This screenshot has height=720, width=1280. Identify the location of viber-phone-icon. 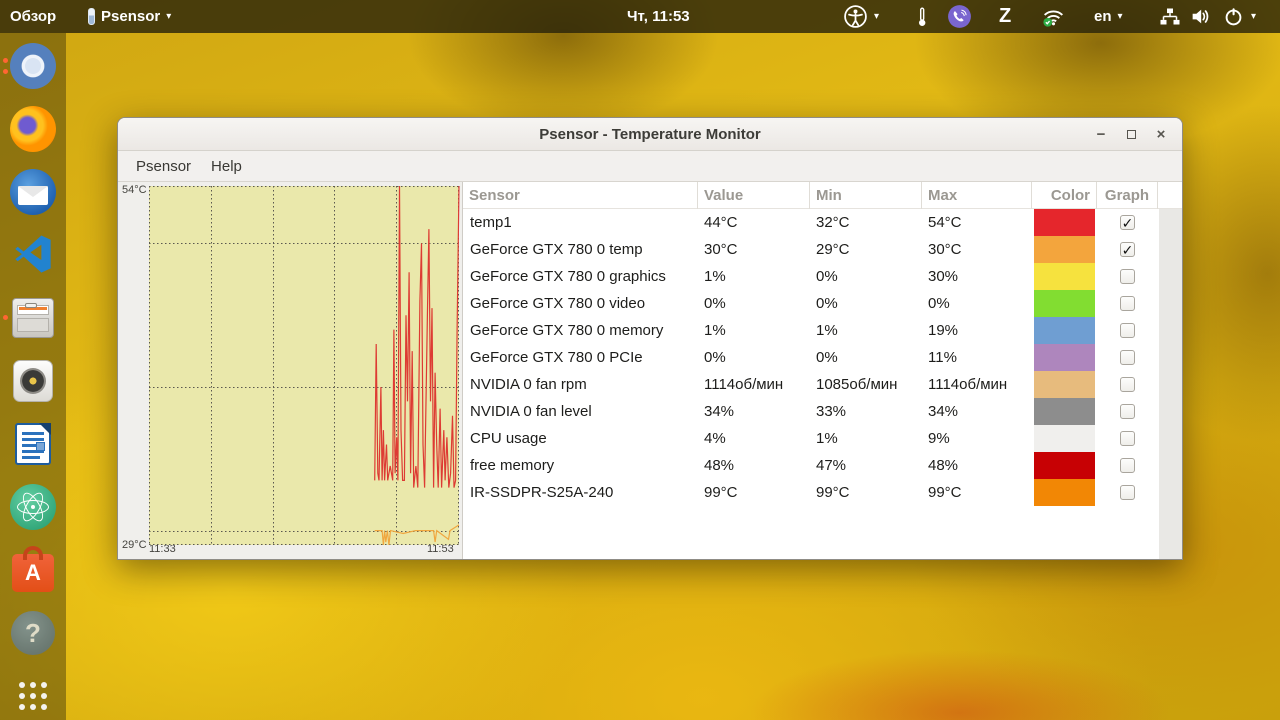
(959, 16).